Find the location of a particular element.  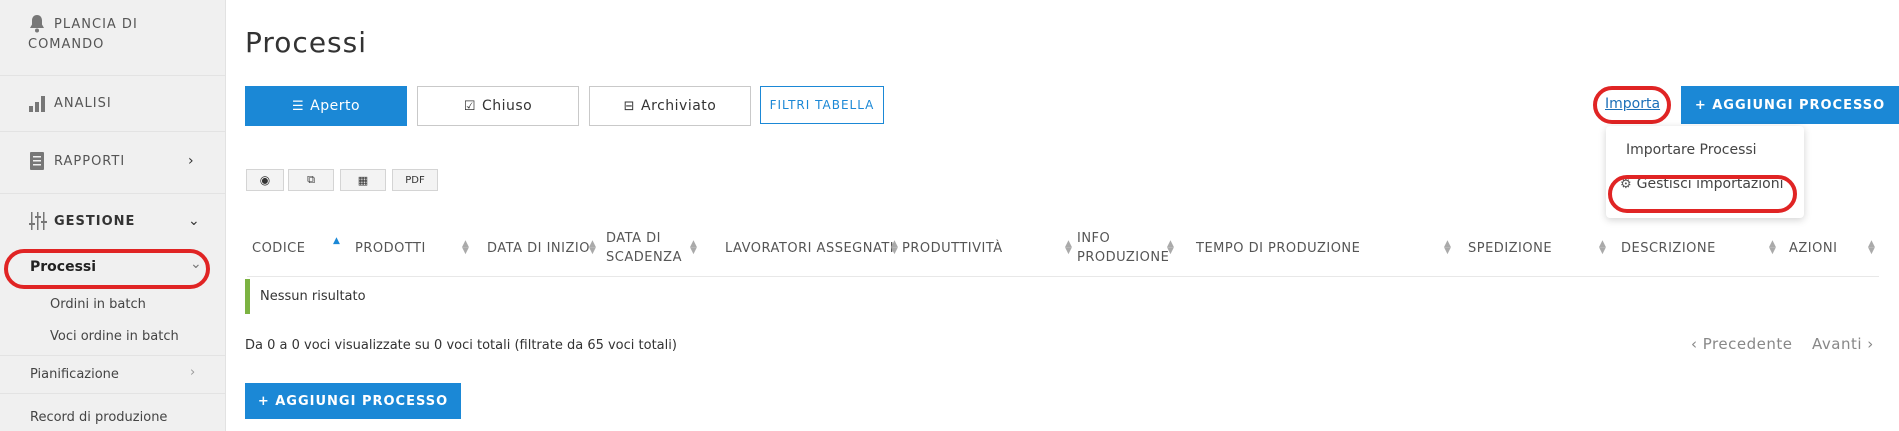

checkbox-icon: ☑ is located at coordinates (469, 106).